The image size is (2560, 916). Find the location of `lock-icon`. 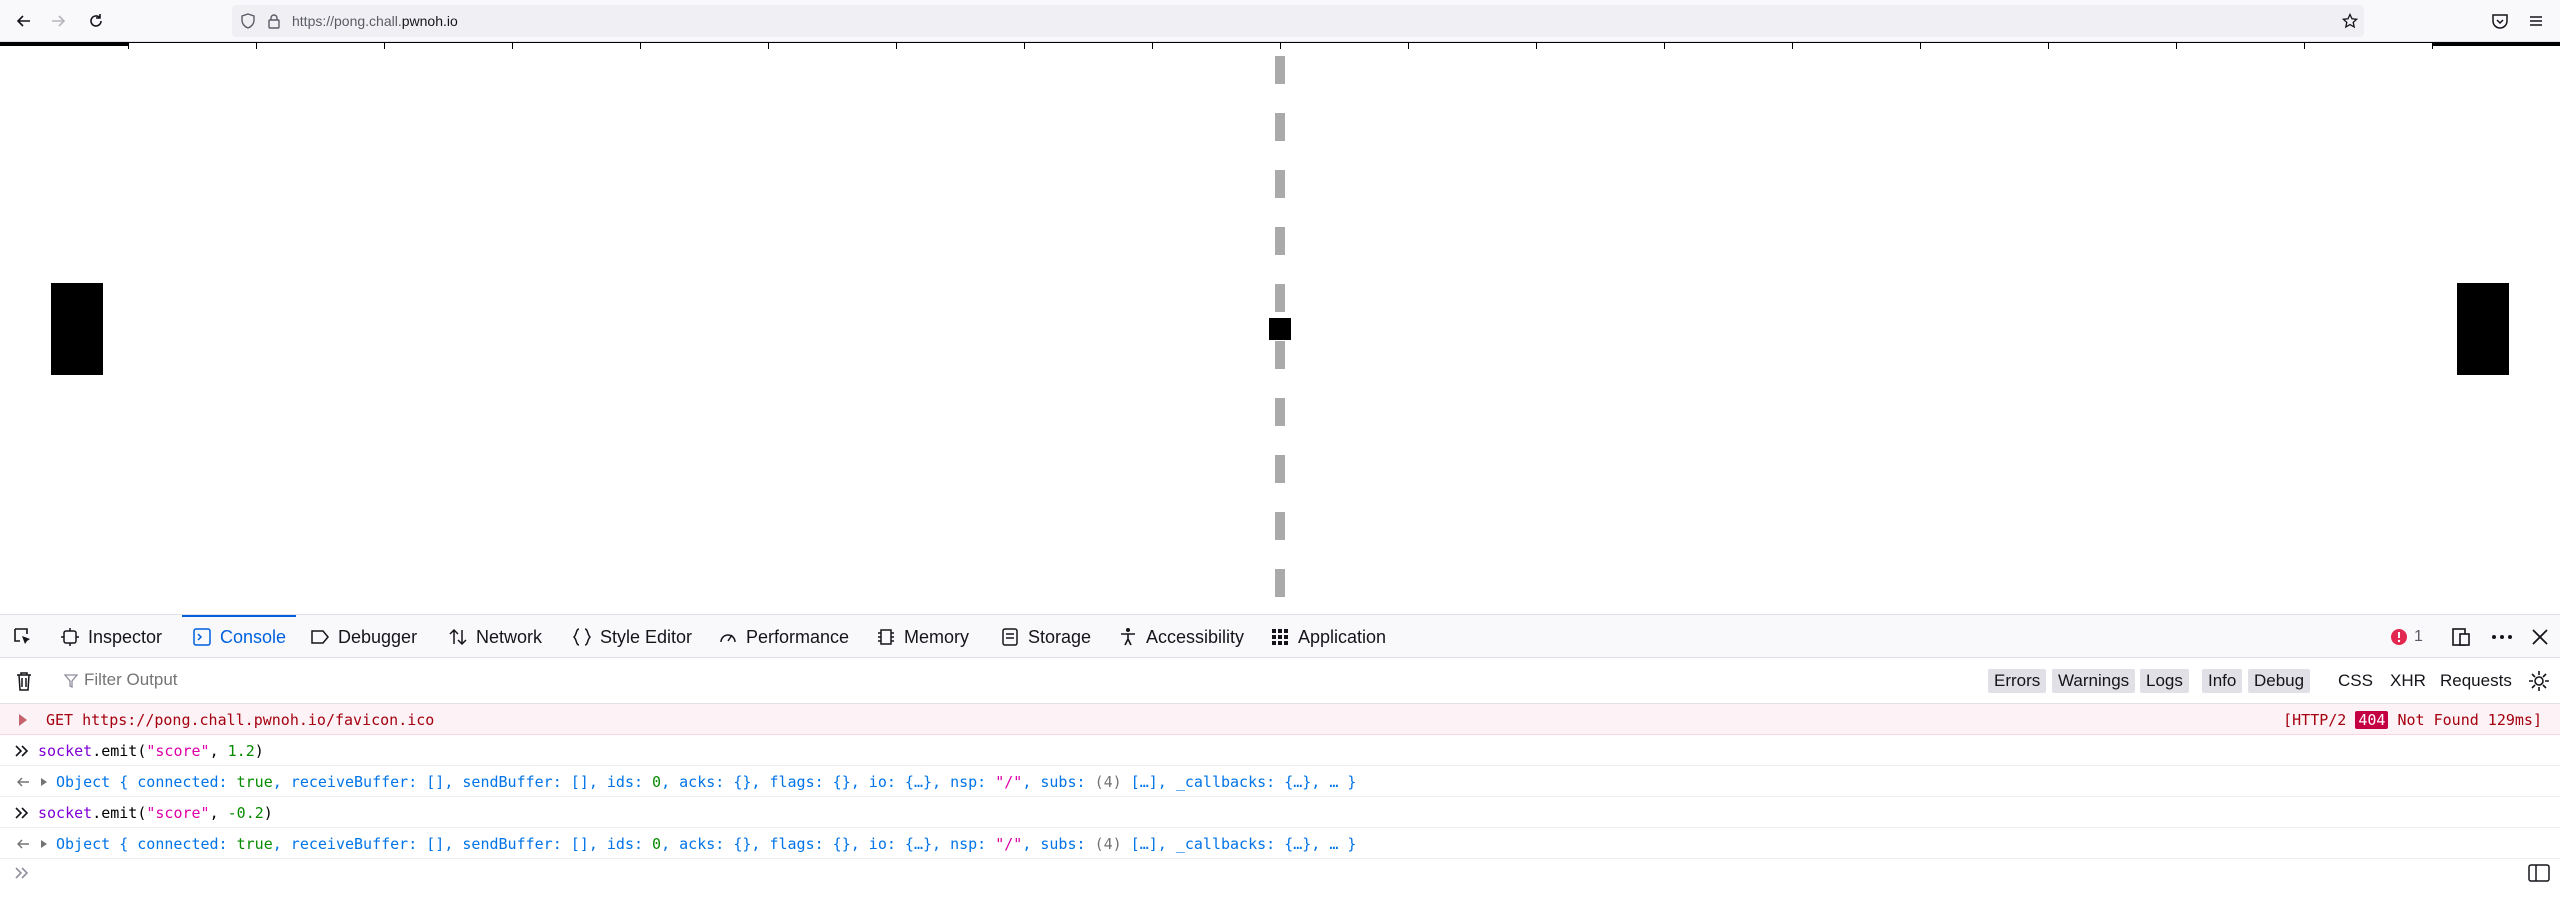

lock-icon is located at coordinates (274, 21).